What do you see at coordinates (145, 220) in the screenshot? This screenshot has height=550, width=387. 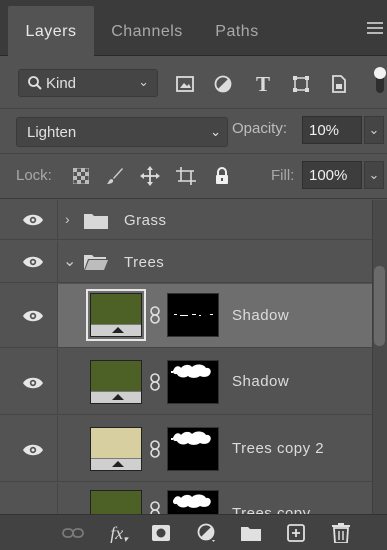 I see `layer-name: Grass` at bounding box center [145, 220].